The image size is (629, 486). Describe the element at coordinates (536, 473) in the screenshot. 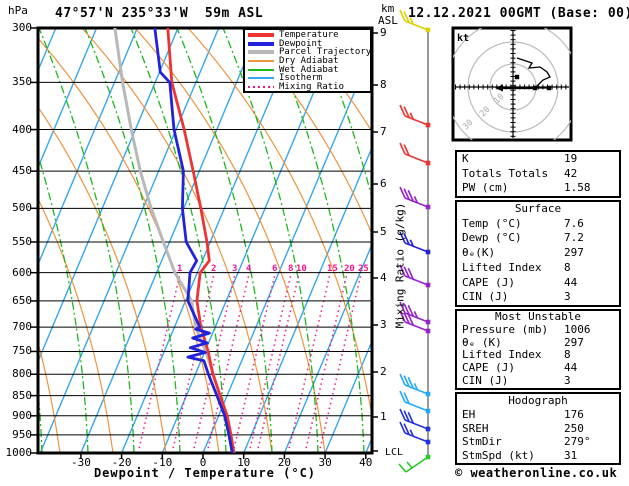

I see `copyright-text: © weatheronline.co.uk` at that location.